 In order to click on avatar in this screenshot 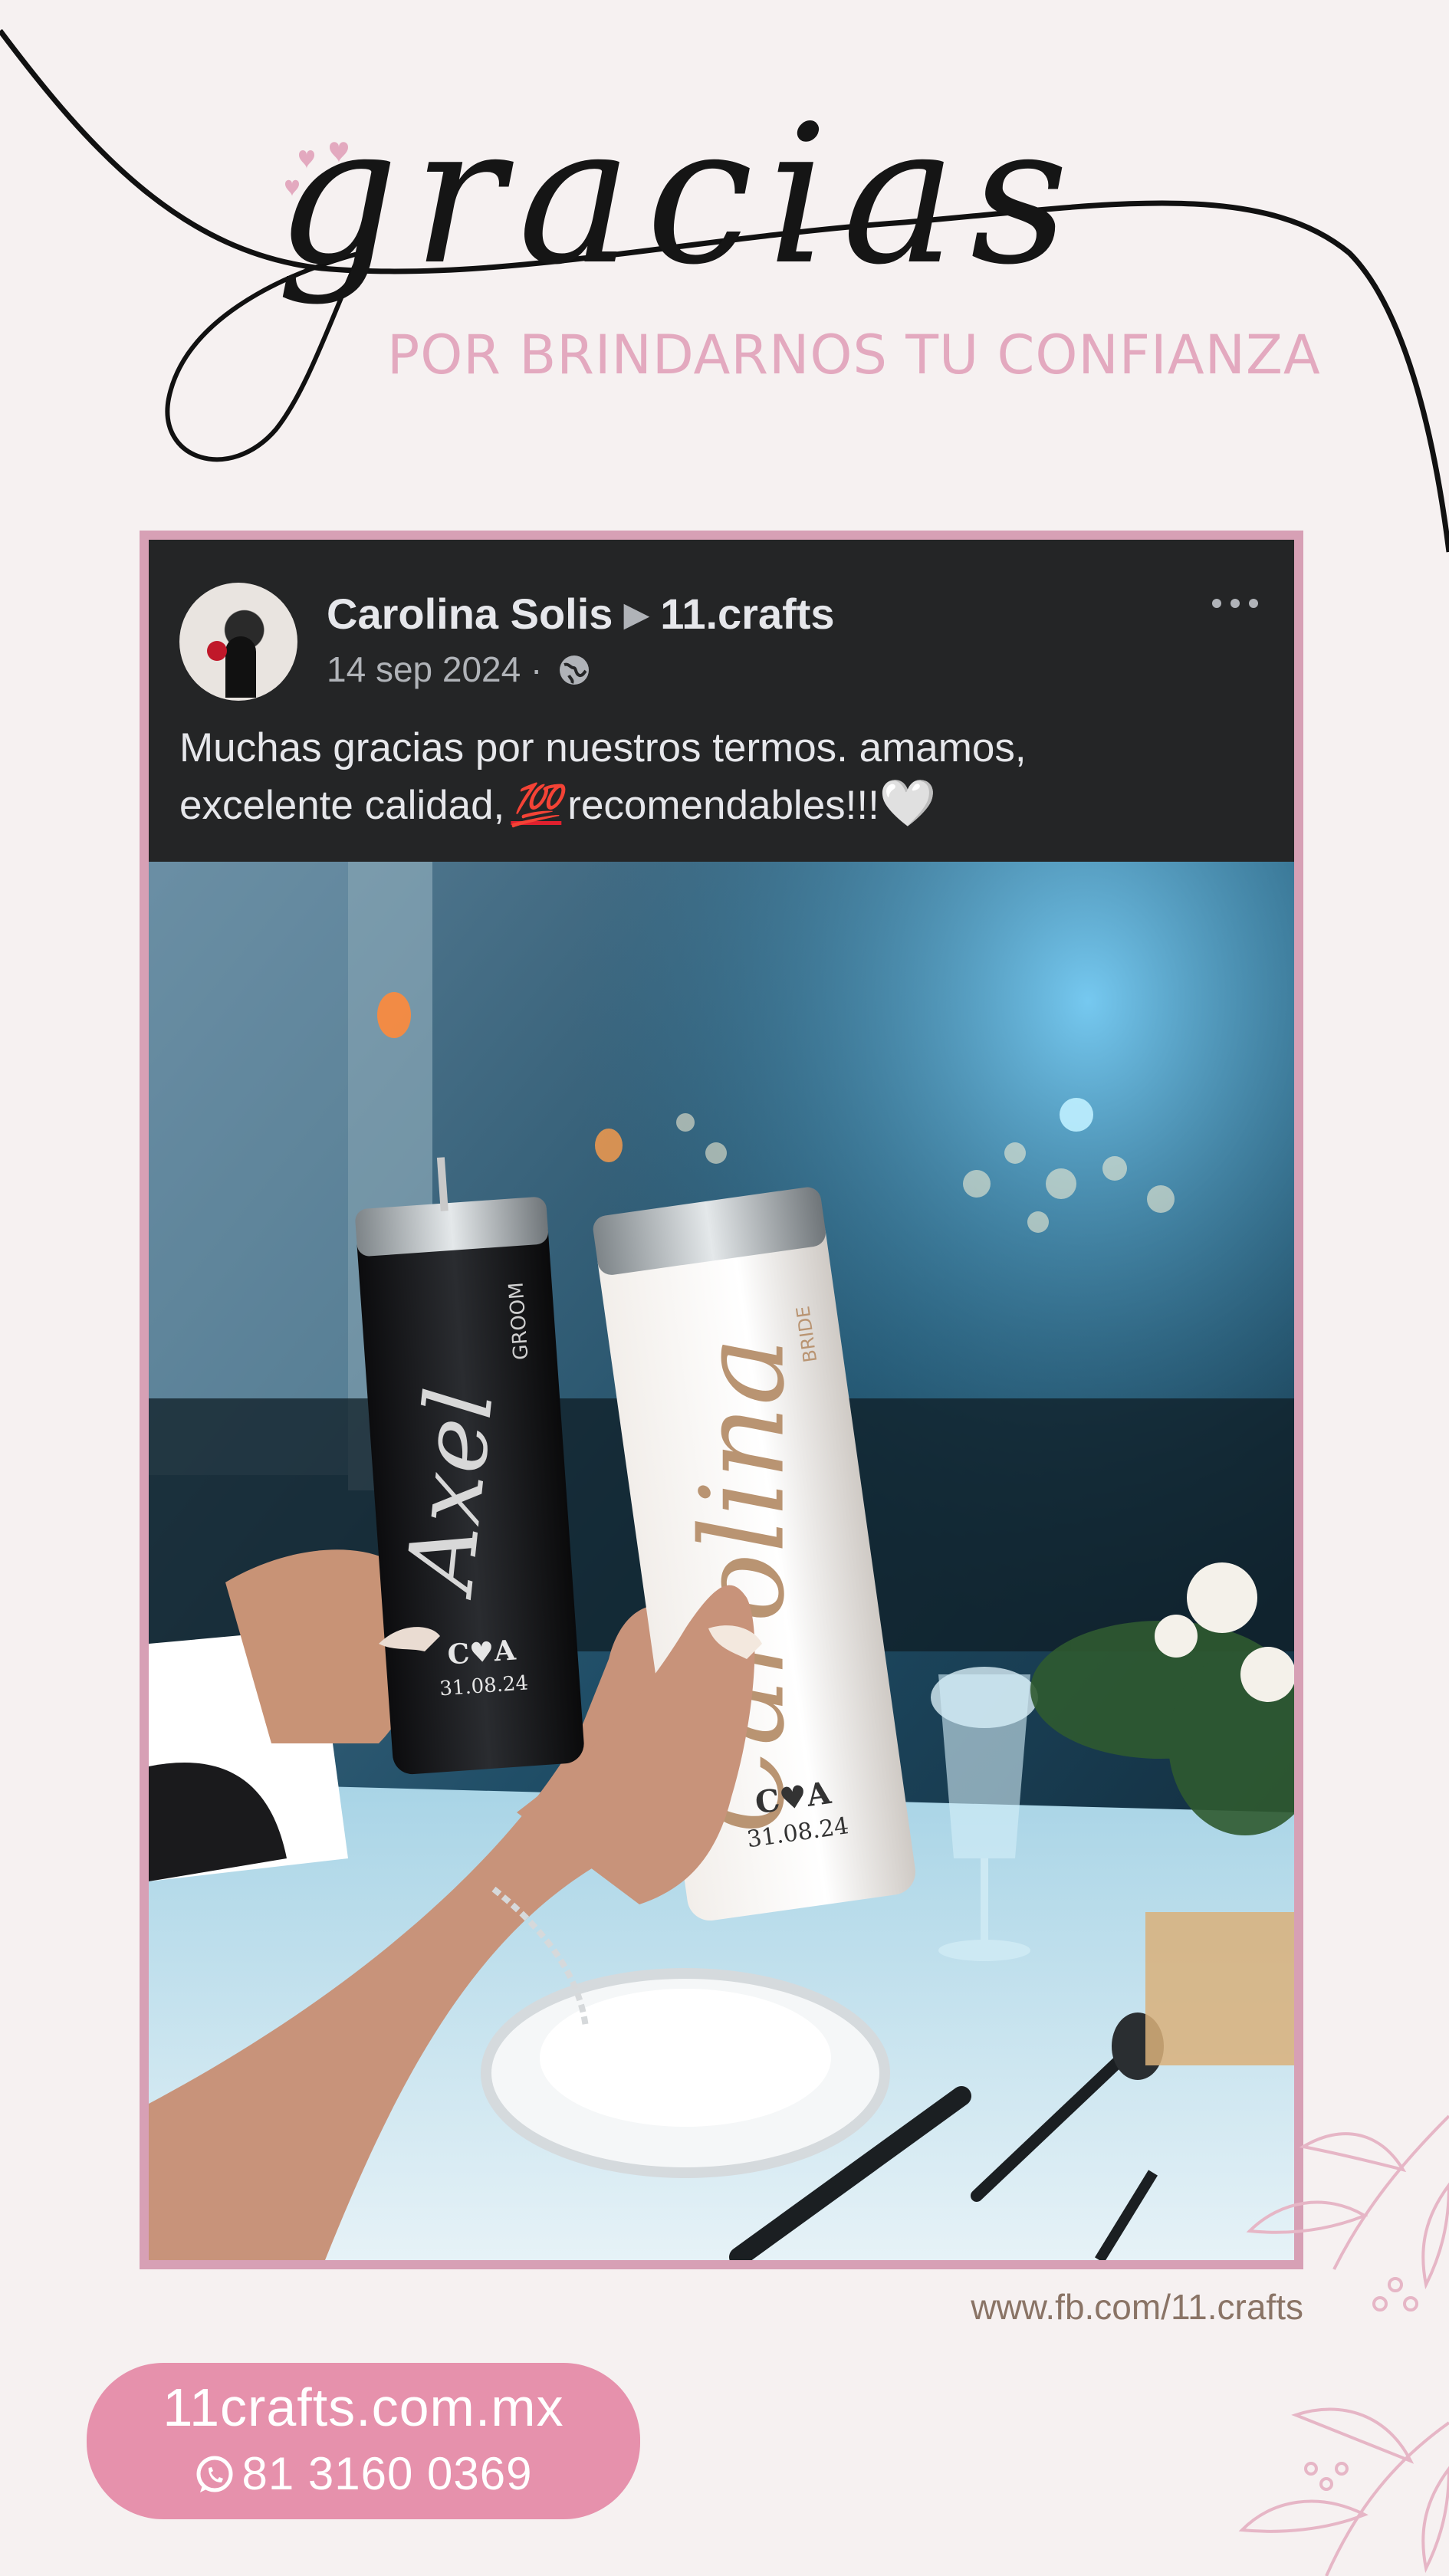, I will do `click(238, 642)`.